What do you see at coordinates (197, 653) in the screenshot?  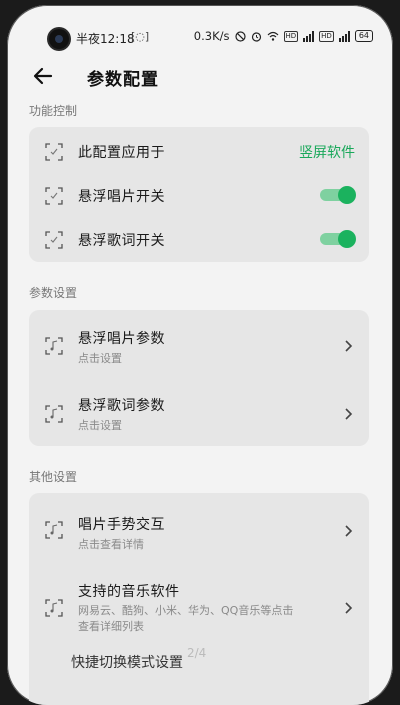 I see `page-indicator: 2/4` at bounding box center [197, 653].